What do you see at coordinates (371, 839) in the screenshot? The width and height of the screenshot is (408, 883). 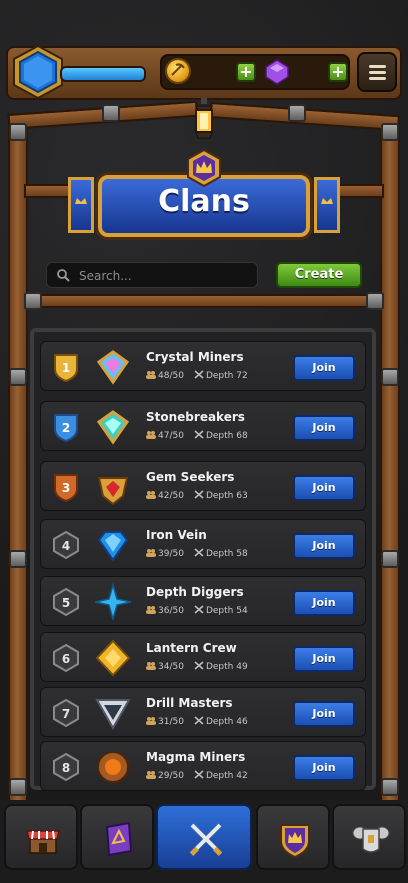 I see `armor-icon` at bounding box center [371, 839].